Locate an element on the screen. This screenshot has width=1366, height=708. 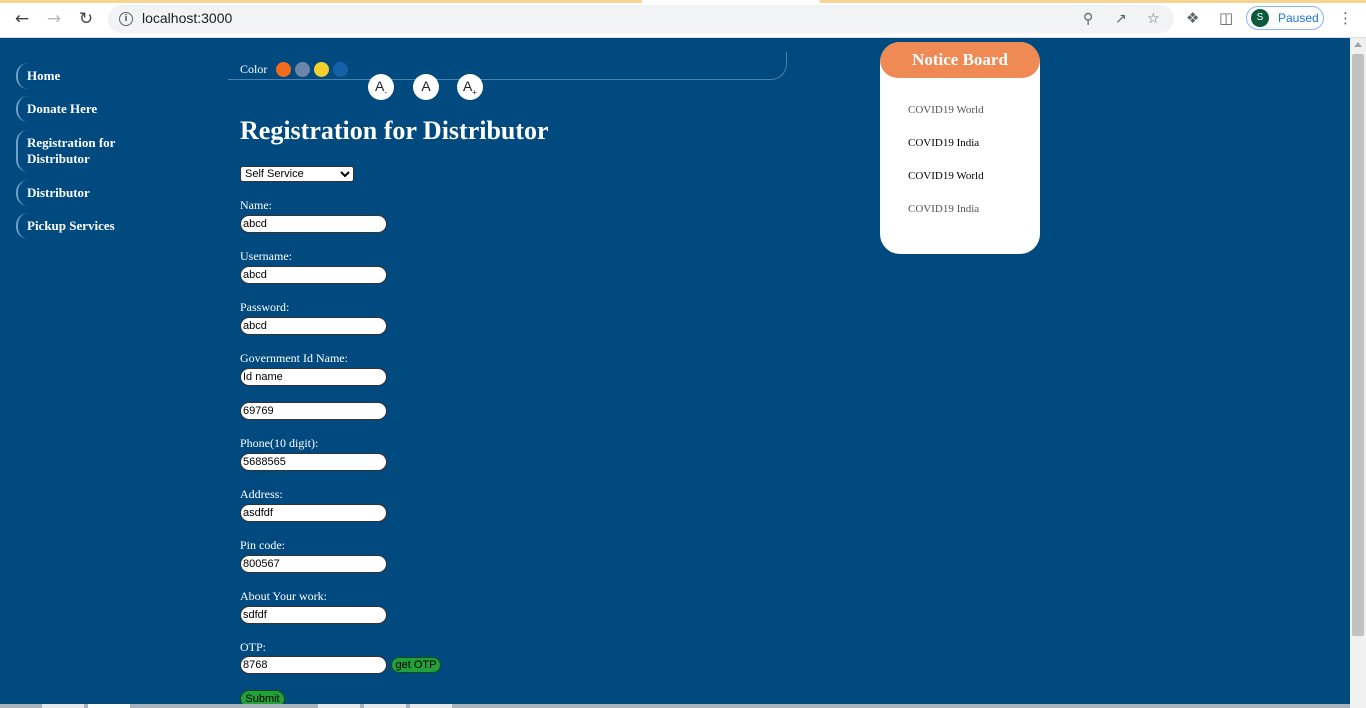
password-label: Password: is located at coordinates (265, 307).